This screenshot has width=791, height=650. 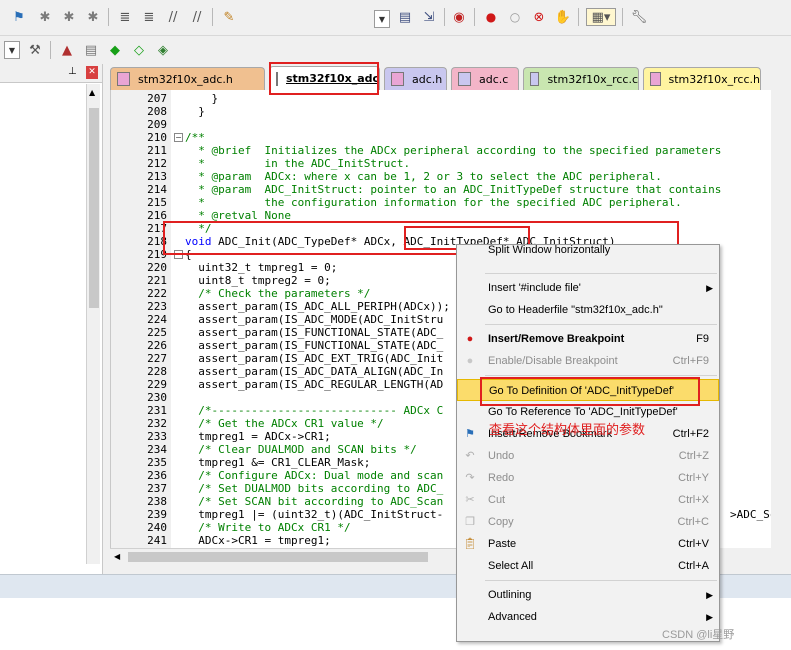 What do you see at coordinates (278, 557) in the screenshot?
I see `hscroll-thumb` at bounding box center [278, 557].